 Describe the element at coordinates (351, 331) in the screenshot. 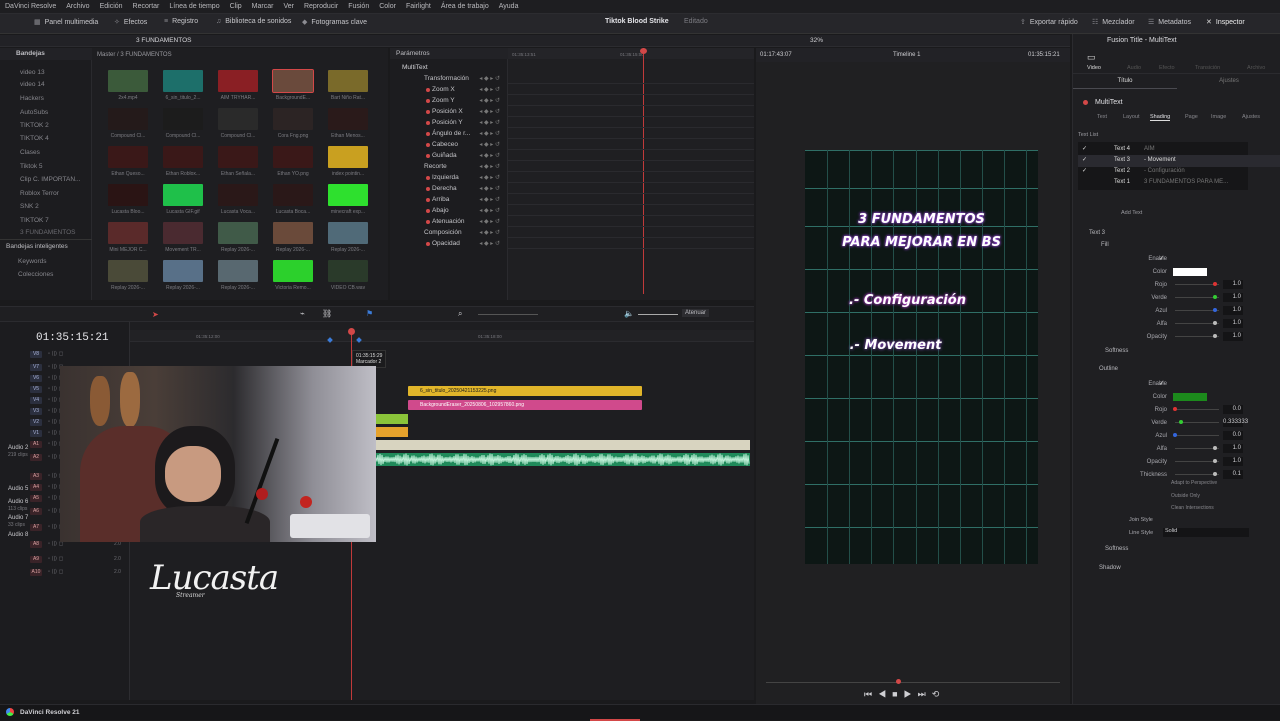

I see `timeline-playhead-handle` at that location.